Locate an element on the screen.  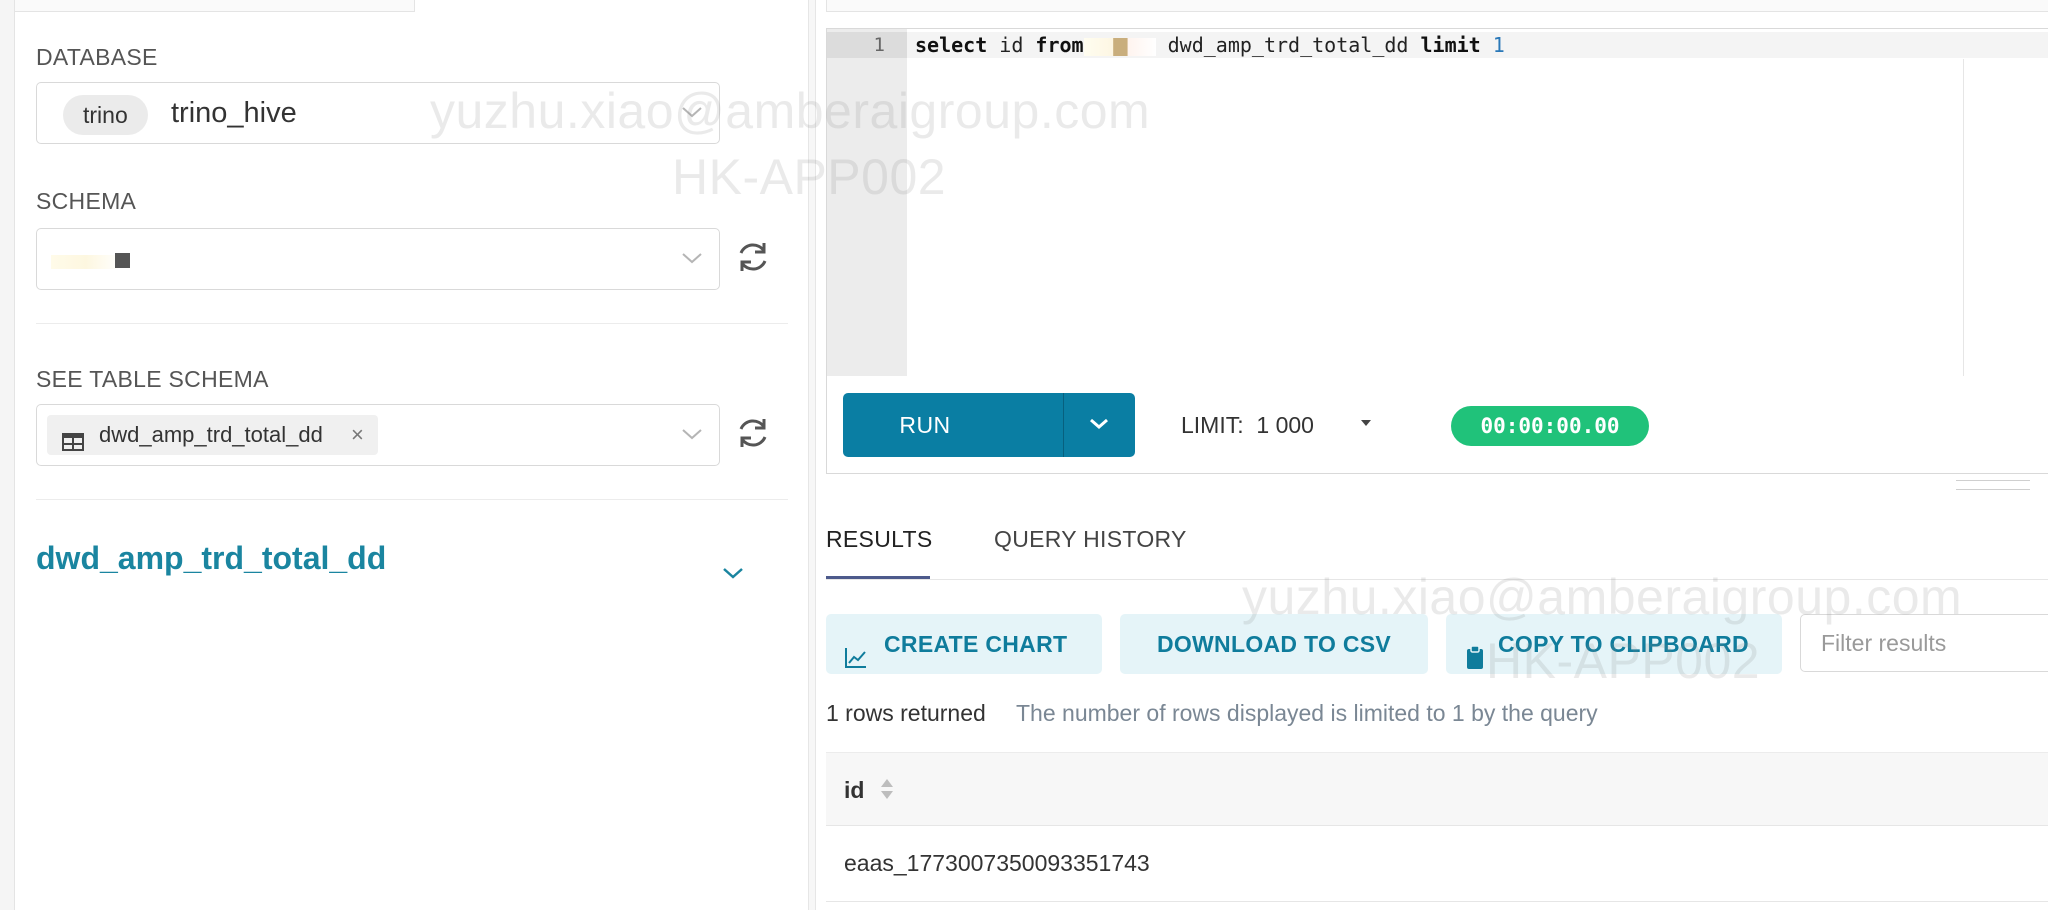
table-icon is located at coordinates (73, 438).